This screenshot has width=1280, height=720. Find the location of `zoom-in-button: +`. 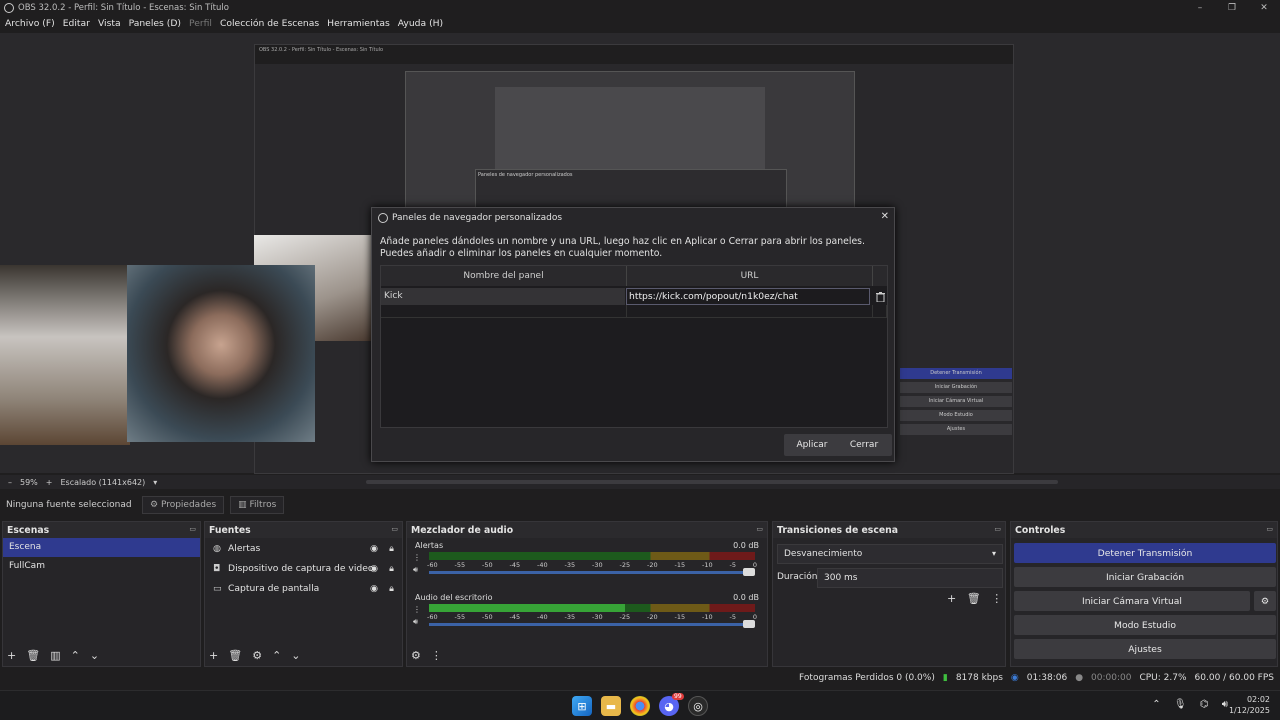

zoom-in-button: + is located at coordinates (49, 482).